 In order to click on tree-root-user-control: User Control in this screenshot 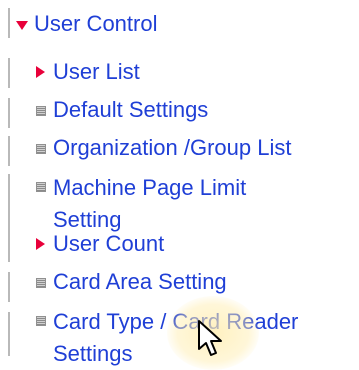, I will do `click(86, 24)`.